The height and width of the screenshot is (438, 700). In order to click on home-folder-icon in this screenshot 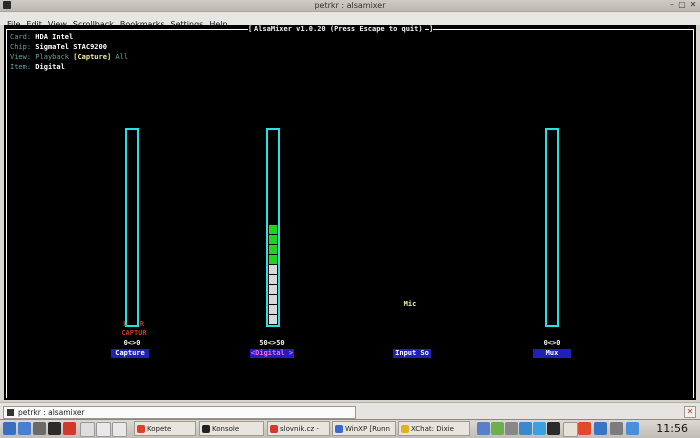, I will do `click(39, 428)`.